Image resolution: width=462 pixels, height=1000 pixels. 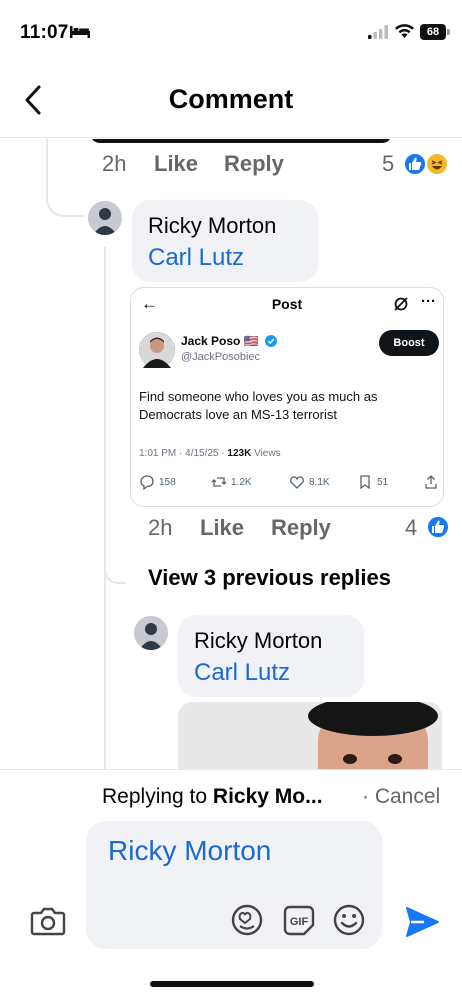 I want to click on svg-text: GIF, so click(x=299, y=922).